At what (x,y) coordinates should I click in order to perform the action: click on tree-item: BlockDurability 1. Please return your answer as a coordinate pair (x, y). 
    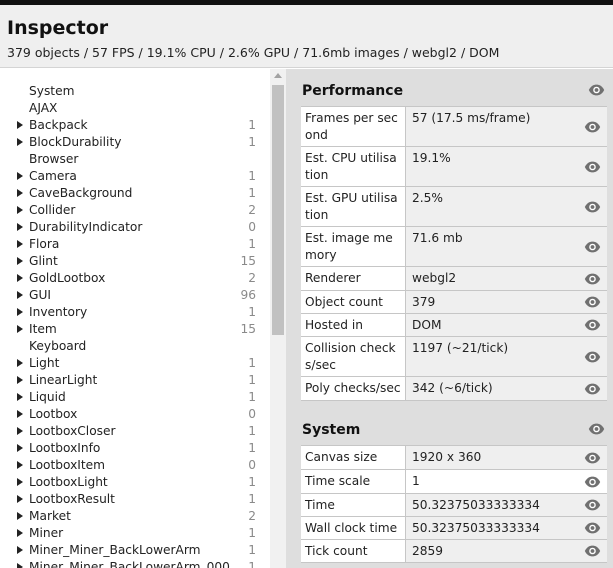
    Looking at the image, I should click on (131, 142).